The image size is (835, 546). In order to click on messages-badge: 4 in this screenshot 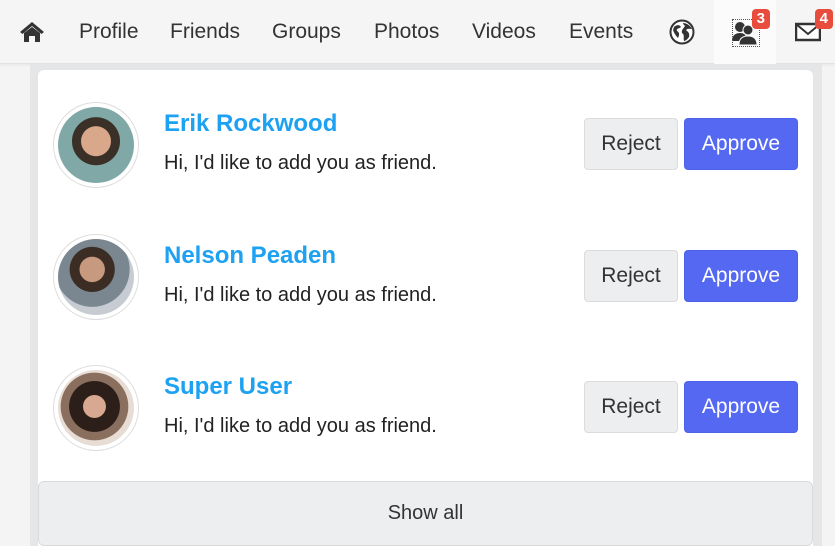, I will do `click(823, 19)`.